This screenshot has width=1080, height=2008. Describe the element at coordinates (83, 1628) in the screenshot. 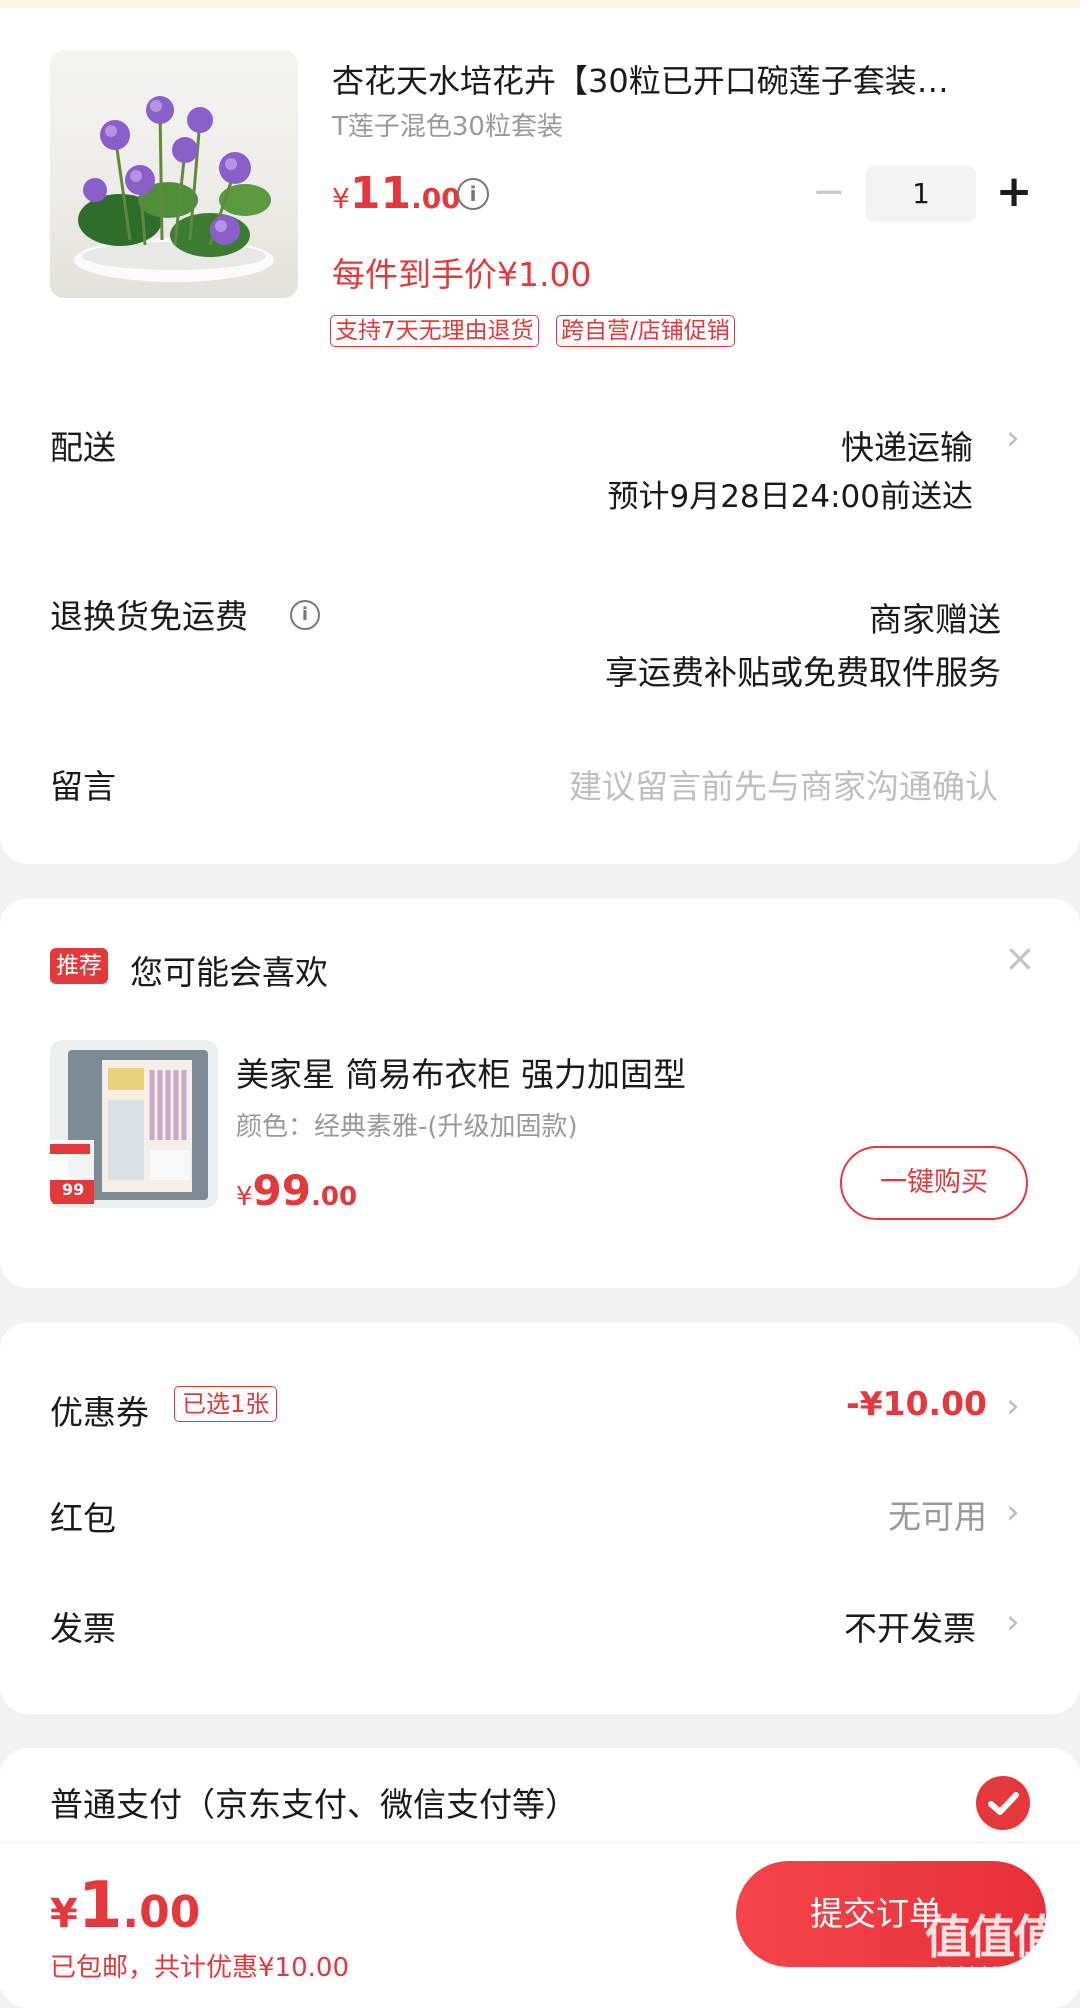

I see `invoice-label: 发票` at that location.